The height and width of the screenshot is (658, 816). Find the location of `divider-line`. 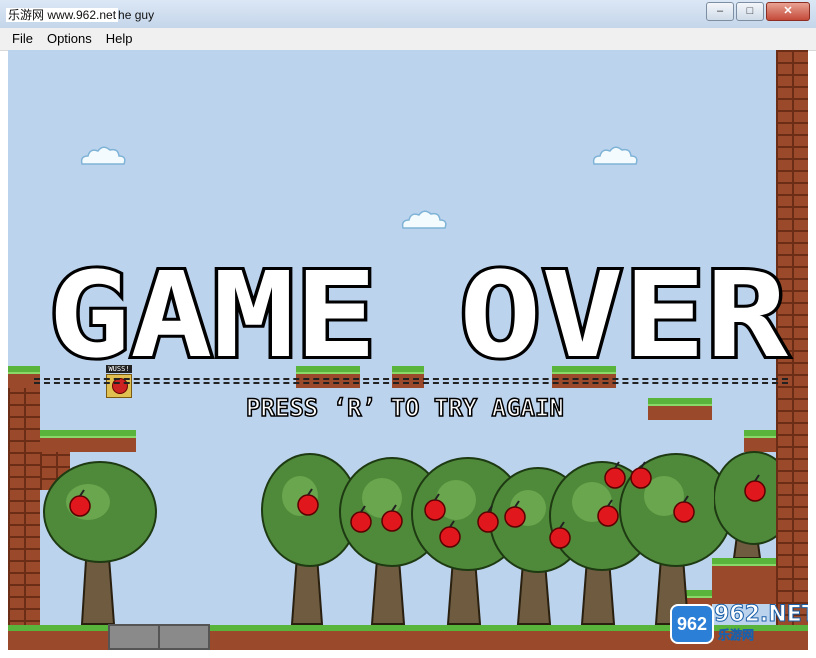

divider-line is located at coordinates (411, 381).